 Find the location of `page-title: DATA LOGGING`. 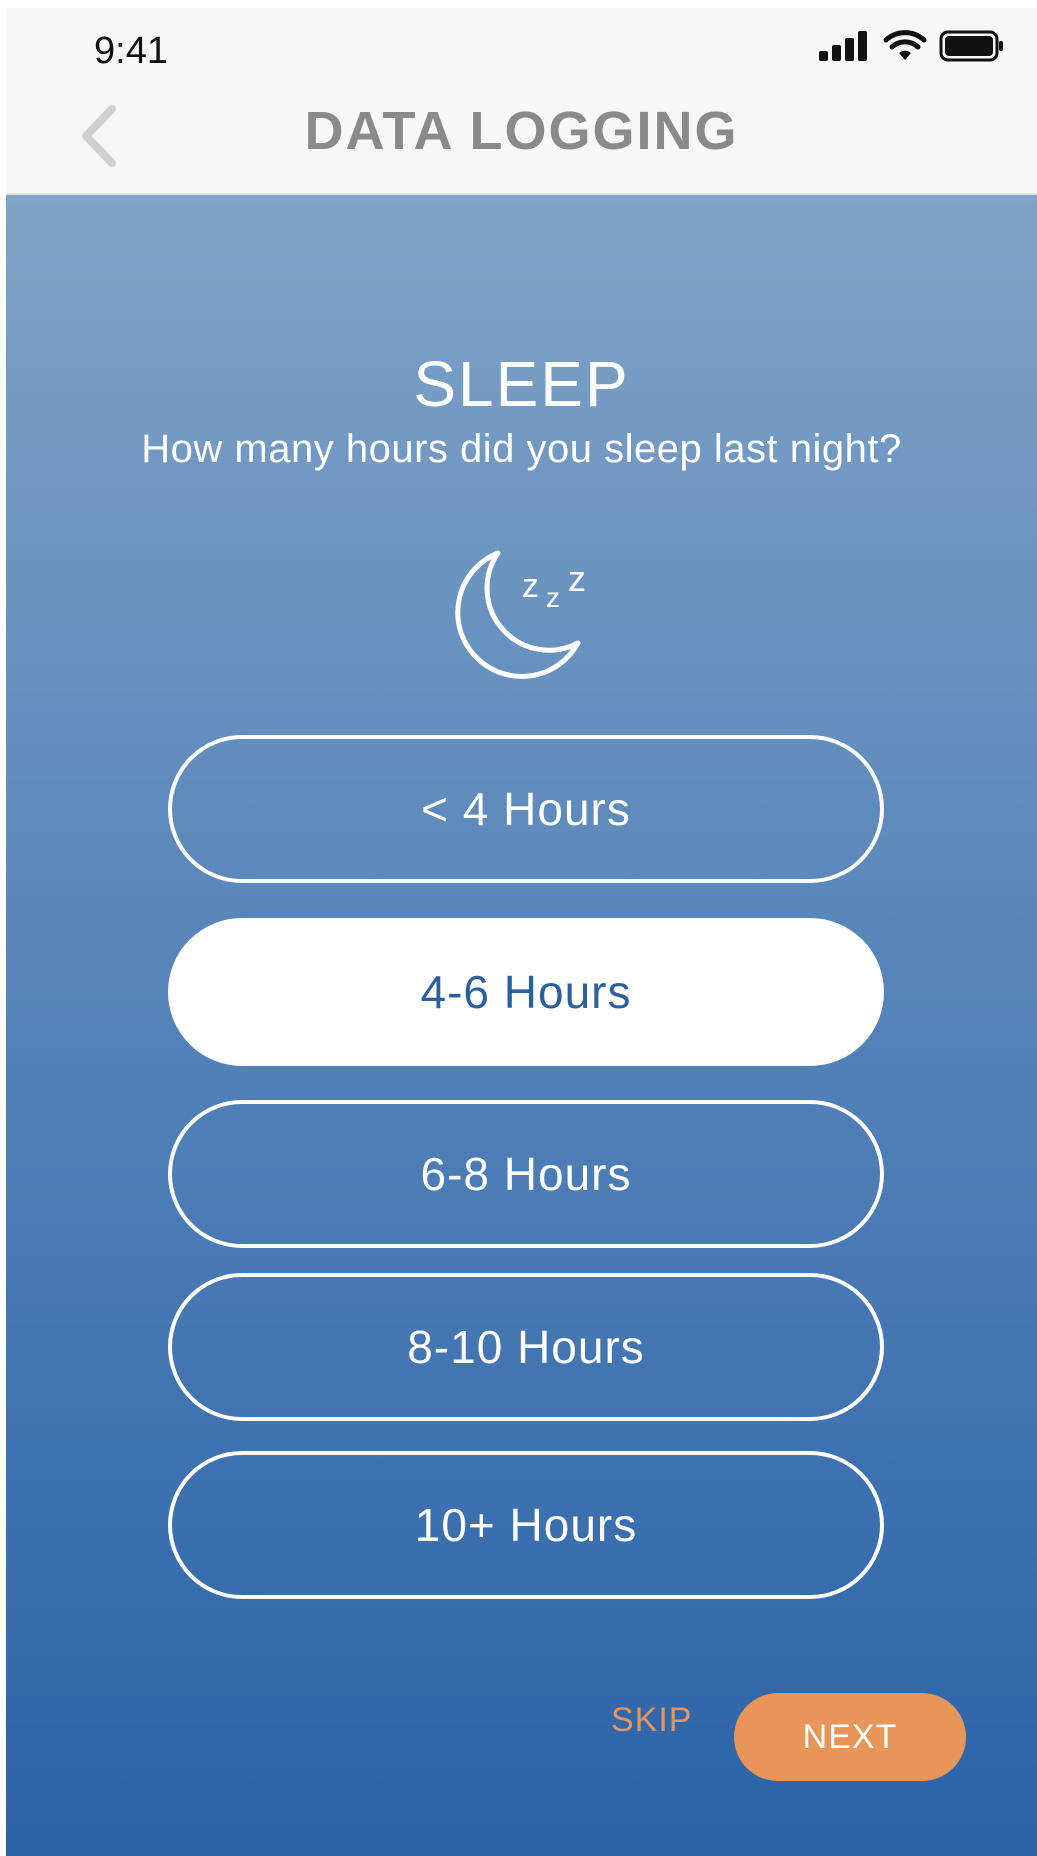

page-title: DATA LOGGING is located at coordinates (521, 131).